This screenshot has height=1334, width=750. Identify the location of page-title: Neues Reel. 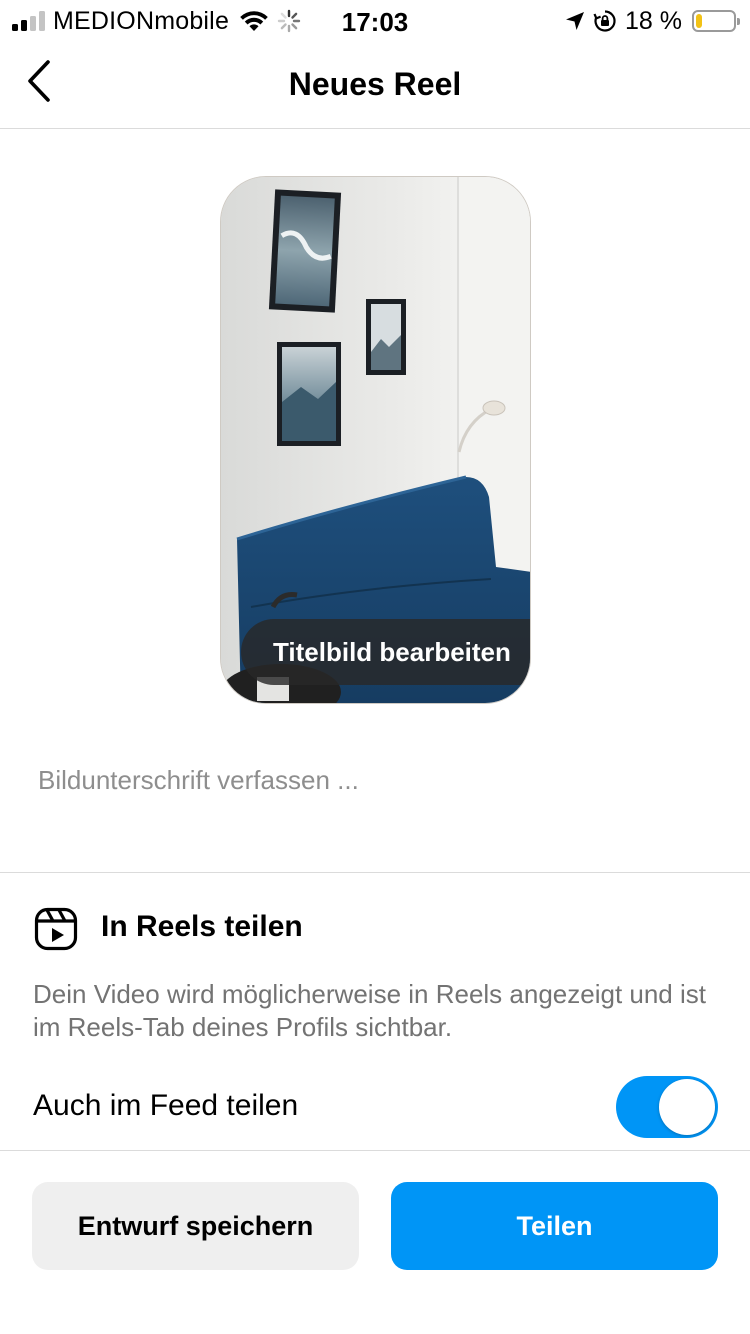
(375, 84).